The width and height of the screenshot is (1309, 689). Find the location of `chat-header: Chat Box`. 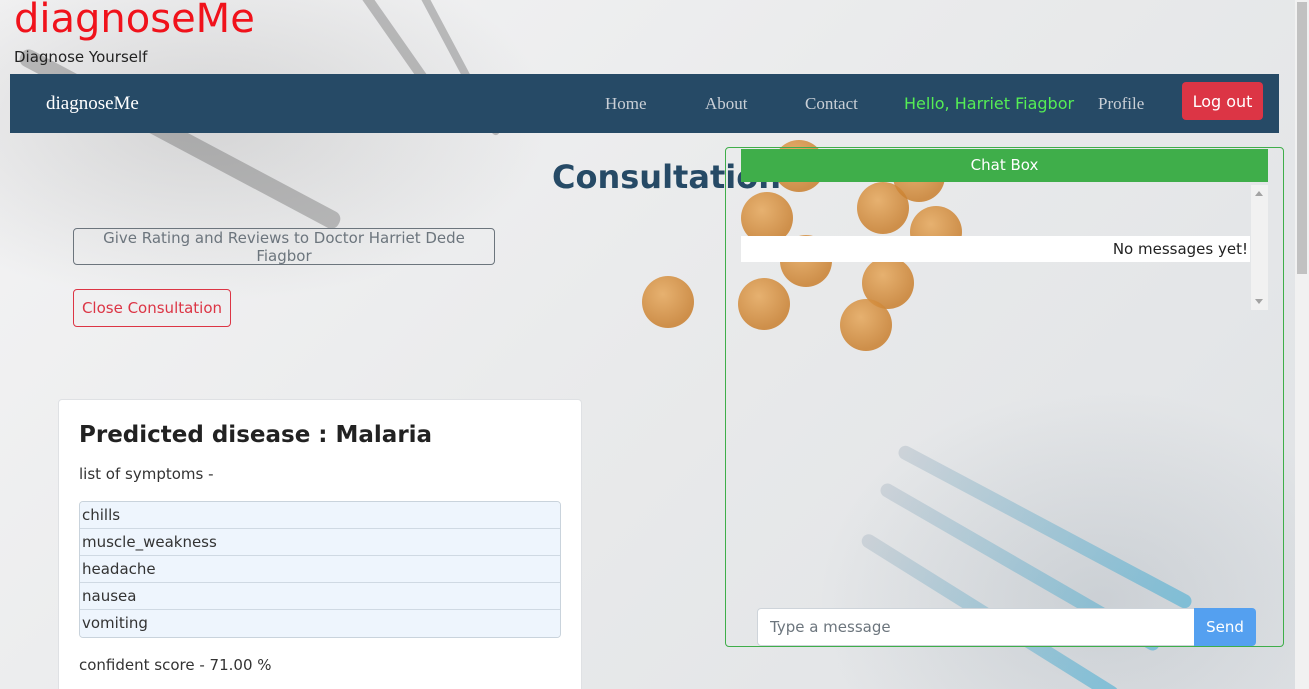

chat-header: Chat Box is located at coordinates (1004, 165).